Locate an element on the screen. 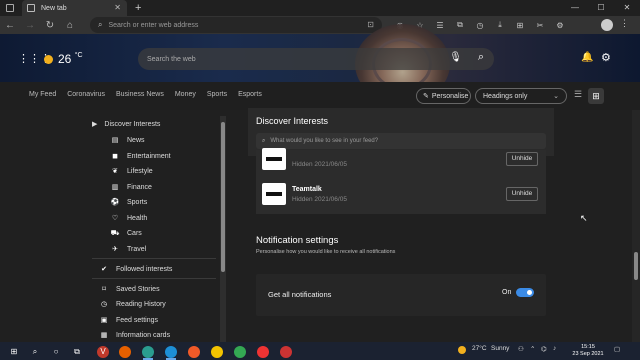 This screenshot has height=360, width=640. panel-title: Discover Interests is located at coordinates (292, 121).